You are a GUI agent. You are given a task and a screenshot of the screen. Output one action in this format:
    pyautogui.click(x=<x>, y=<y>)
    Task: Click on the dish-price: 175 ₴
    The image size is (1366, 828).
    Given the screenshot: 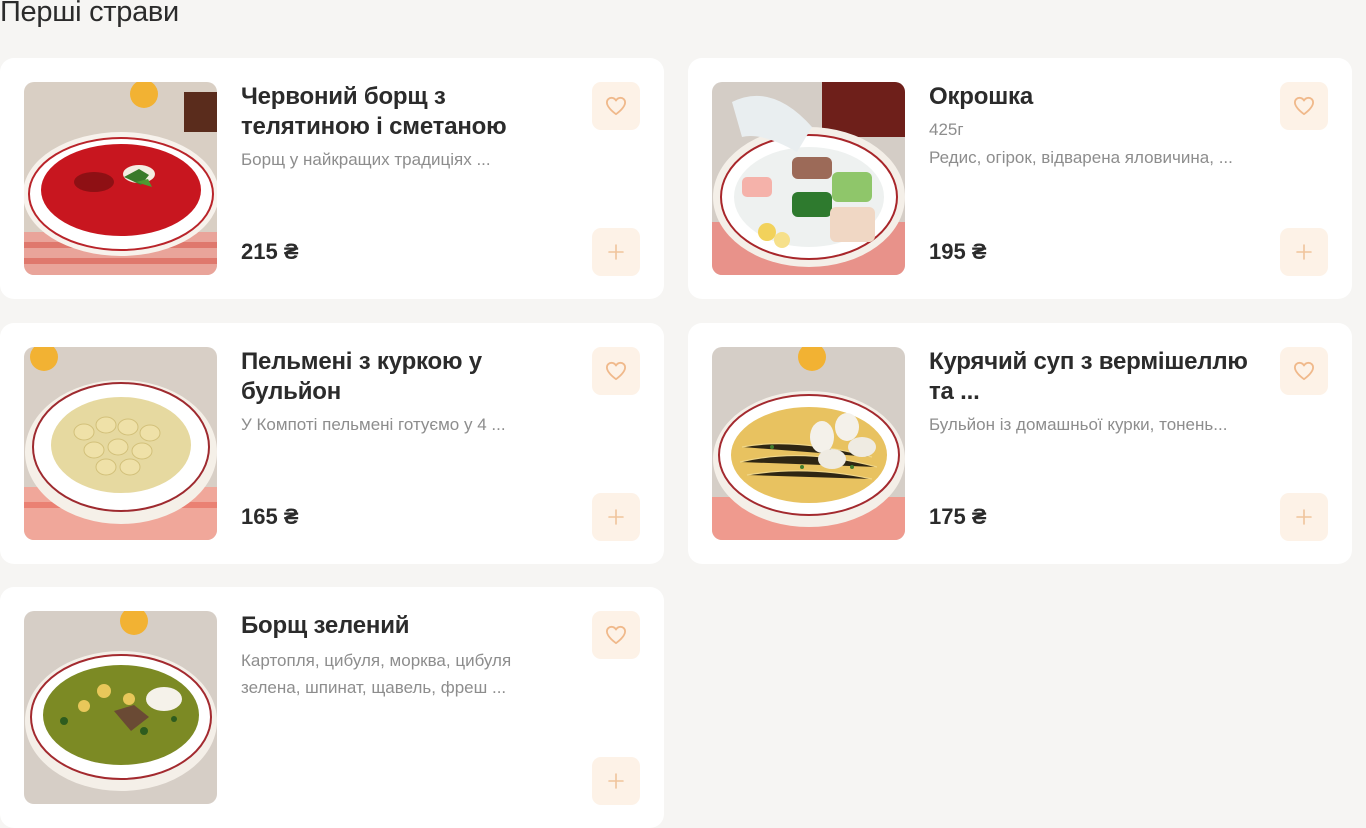 What is the action you would take?
    pyautogui.click(x=958, y=516)
    